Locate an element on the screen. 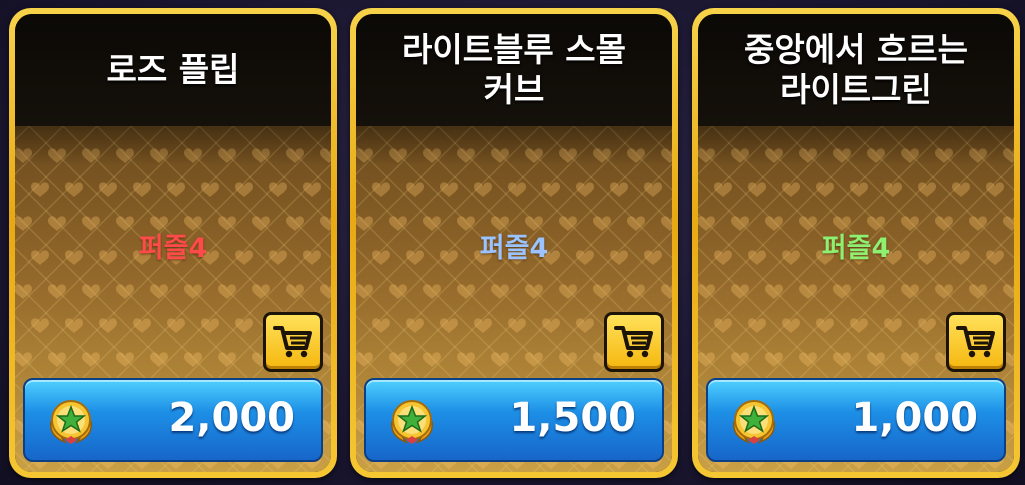  price-value: 1,500 is located at coordinates (572, 418).